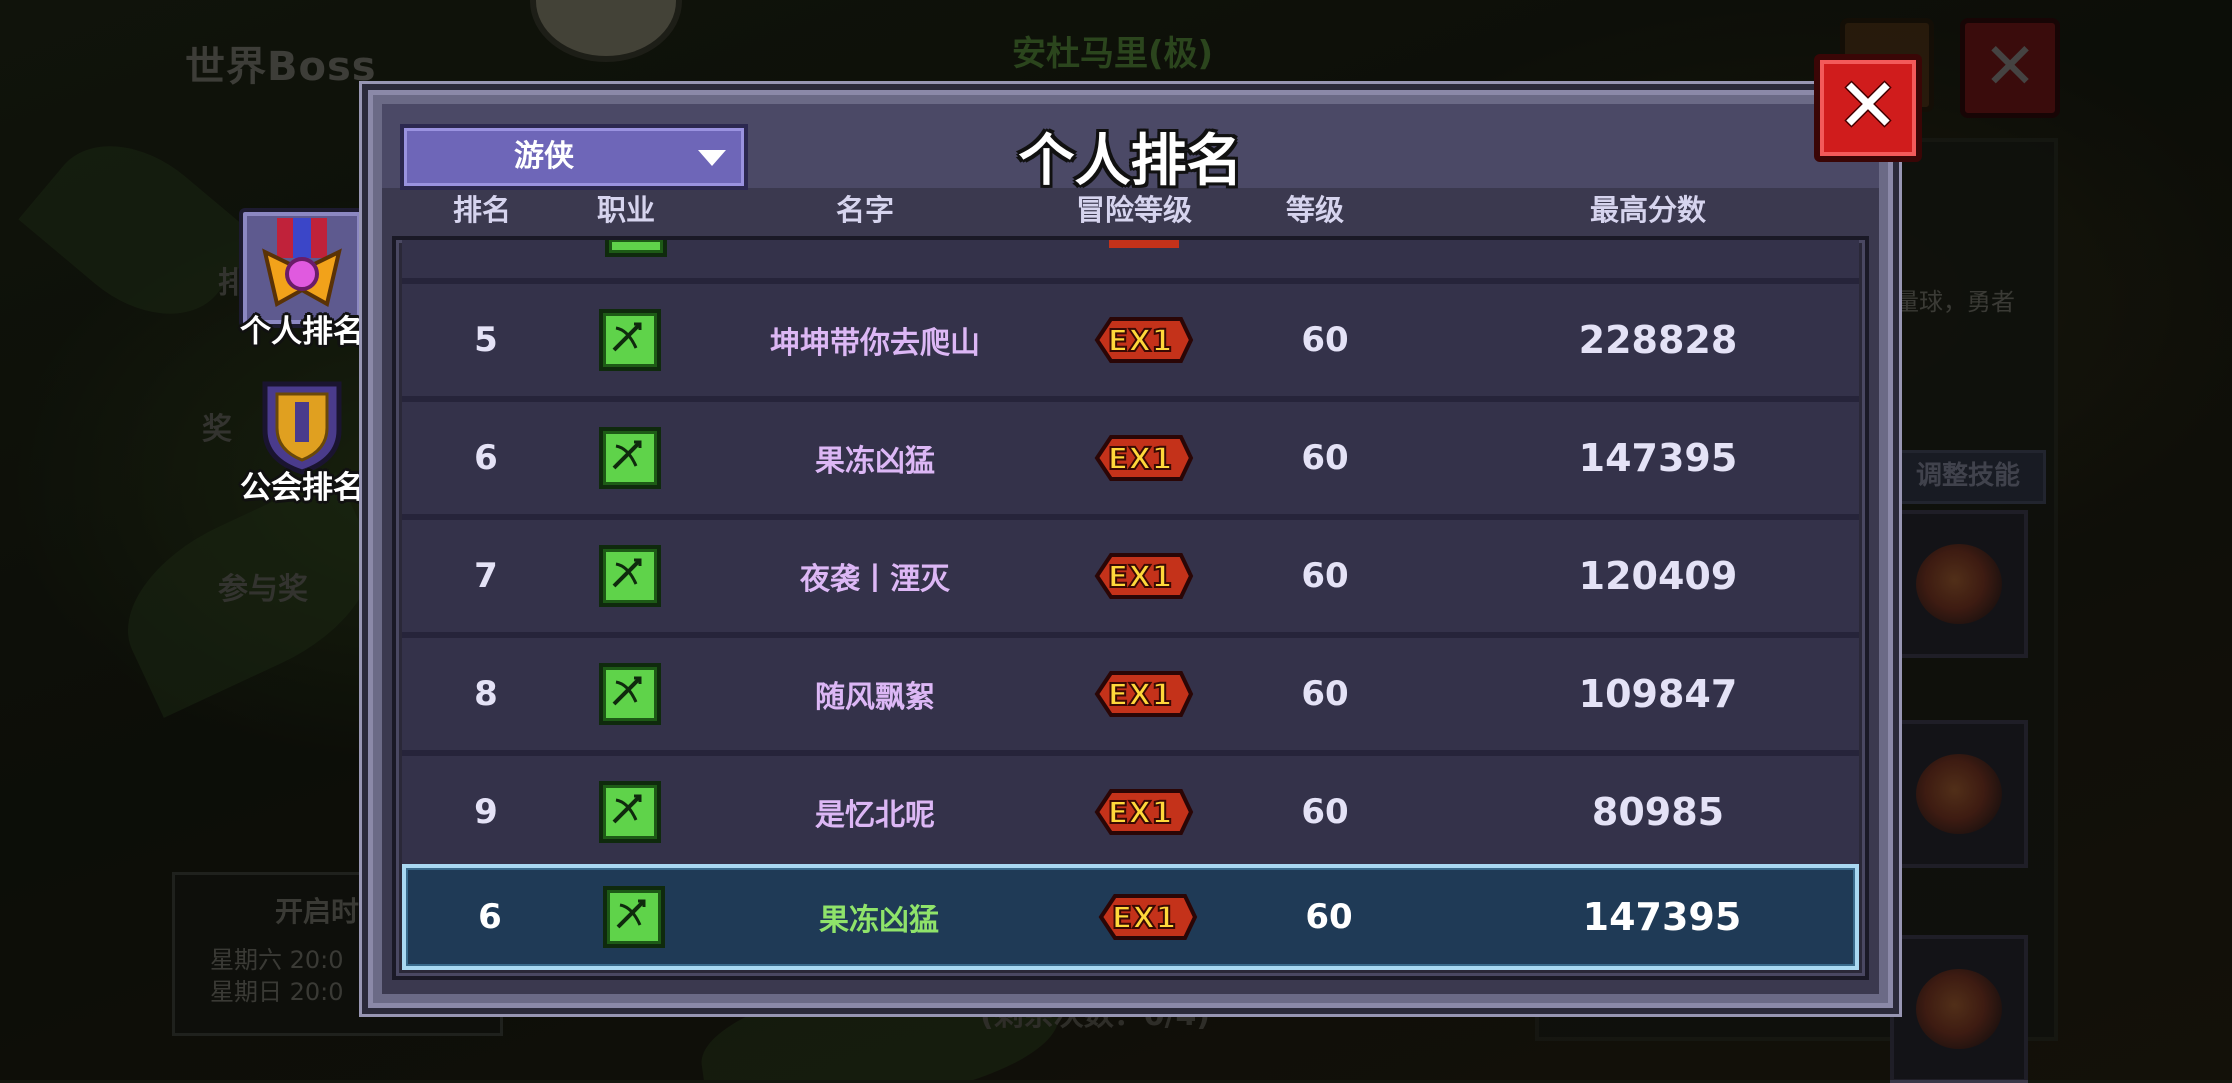 This screenshot has width=2232, height=1083. I want to click on column-headers: 排名 职业 名字 冒险等级 等级 最高分数, so click(1130, 210).